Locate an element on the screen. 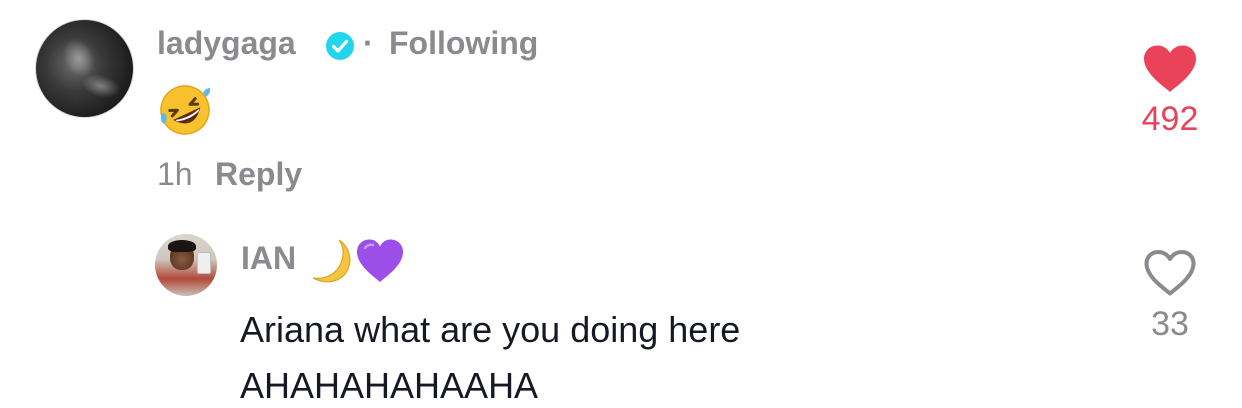 Image resolution: width=1242 pixels, height=408 pixels. heart-filled-icon is located at coordinates (1170, 69).